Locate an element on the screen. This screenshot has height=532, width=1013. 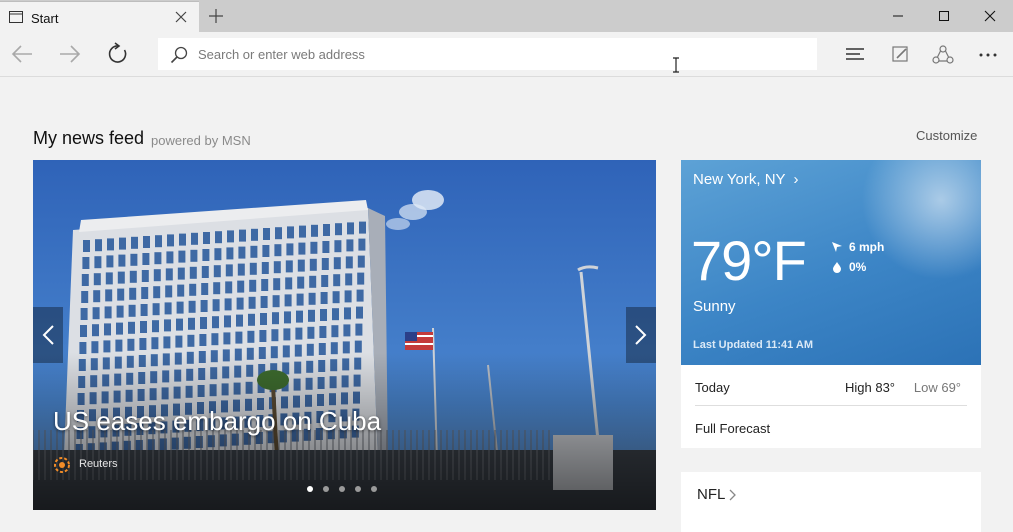
web-note-icon is located at coordinates (900, 54).